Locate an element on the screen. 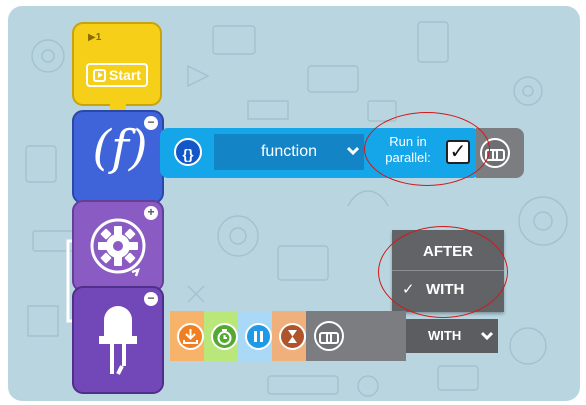  function-select: function is located at coordinates (289, 152).